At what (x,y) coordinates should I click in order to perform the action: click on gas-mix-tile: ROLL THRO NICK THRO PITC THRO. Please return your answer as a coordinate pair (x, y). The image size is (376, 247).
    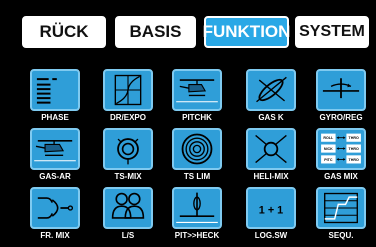
    Looking at the image, I should click on (341, 149).